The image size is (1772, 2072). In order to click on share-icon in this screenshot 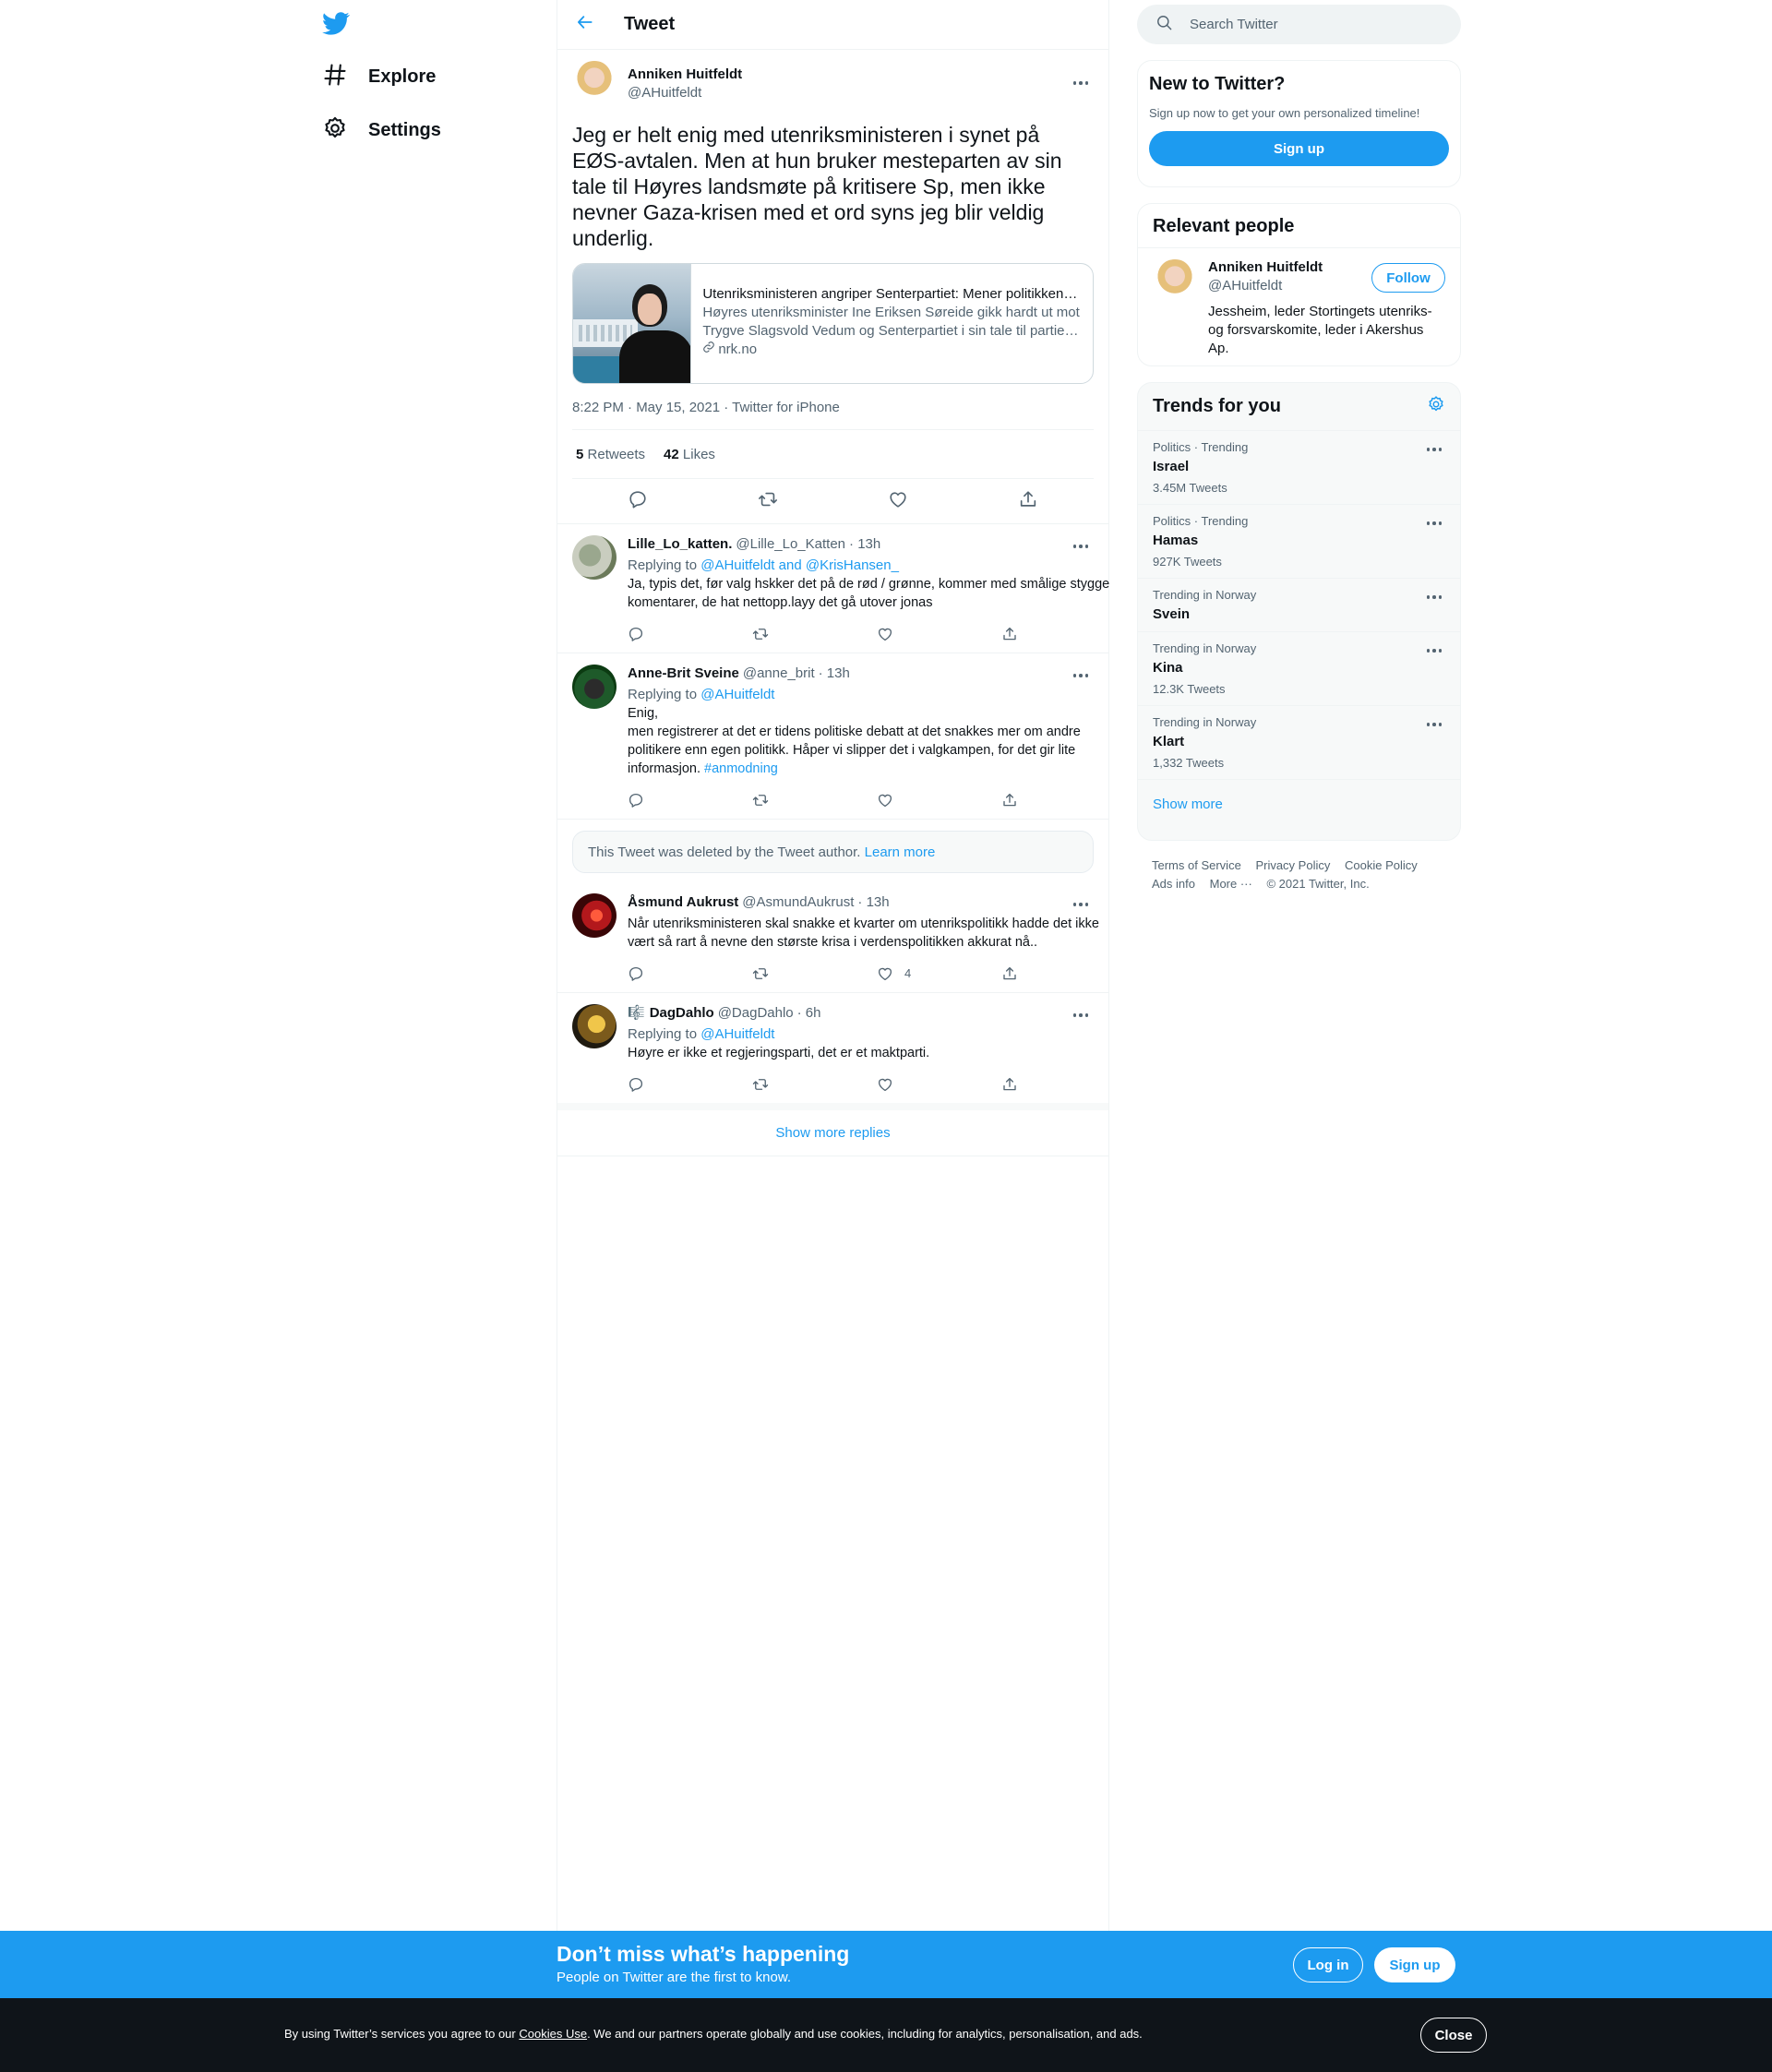, I will do `click(1028, 502)`.